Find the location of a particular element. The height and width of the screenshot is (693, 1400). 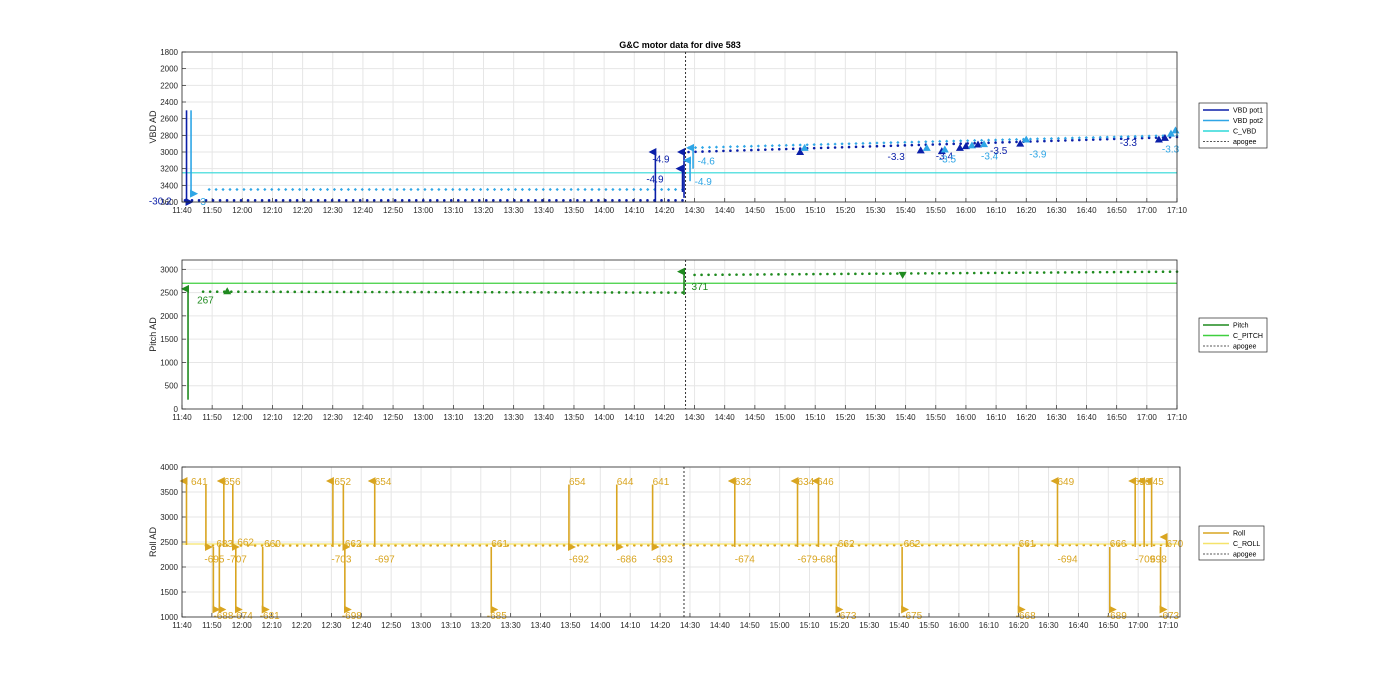

x-tick-label: 15:20 is located at coordinates (845, 210).